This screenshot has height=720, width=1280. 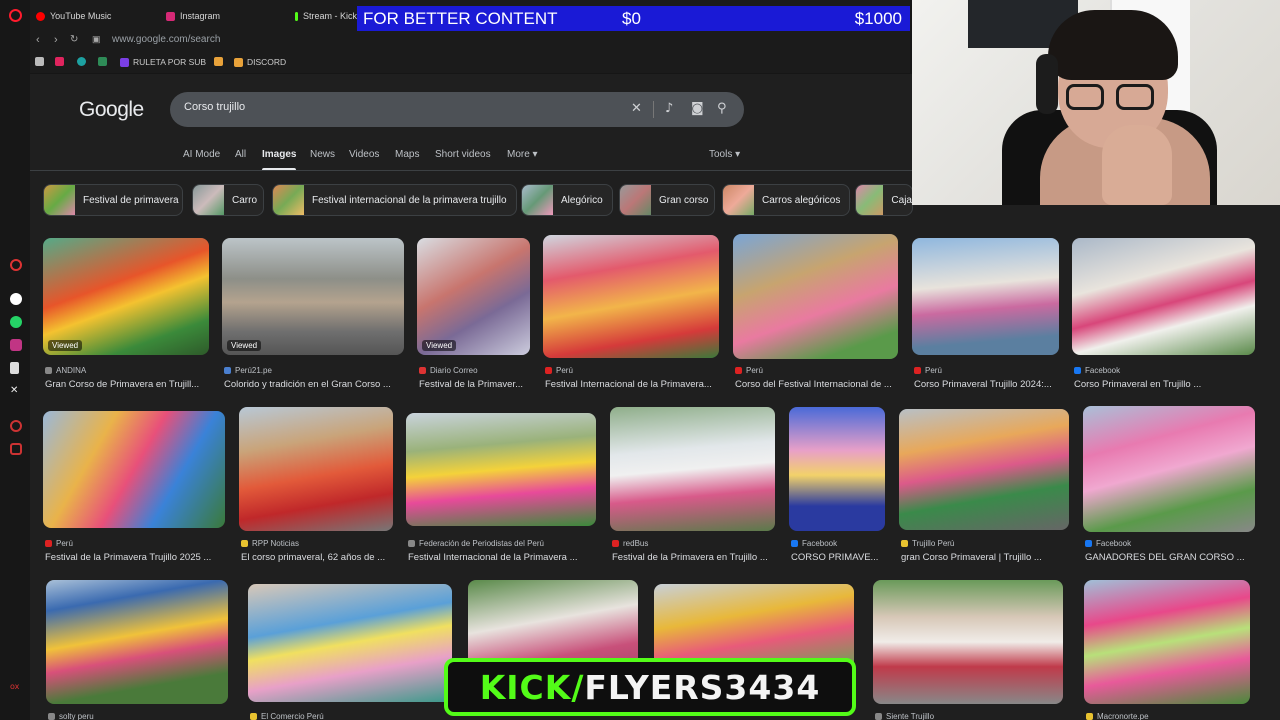 What do you see at coordinates (16, 426) in the screenshot?
I see `clock-icon` at bounding box center [16, 426].